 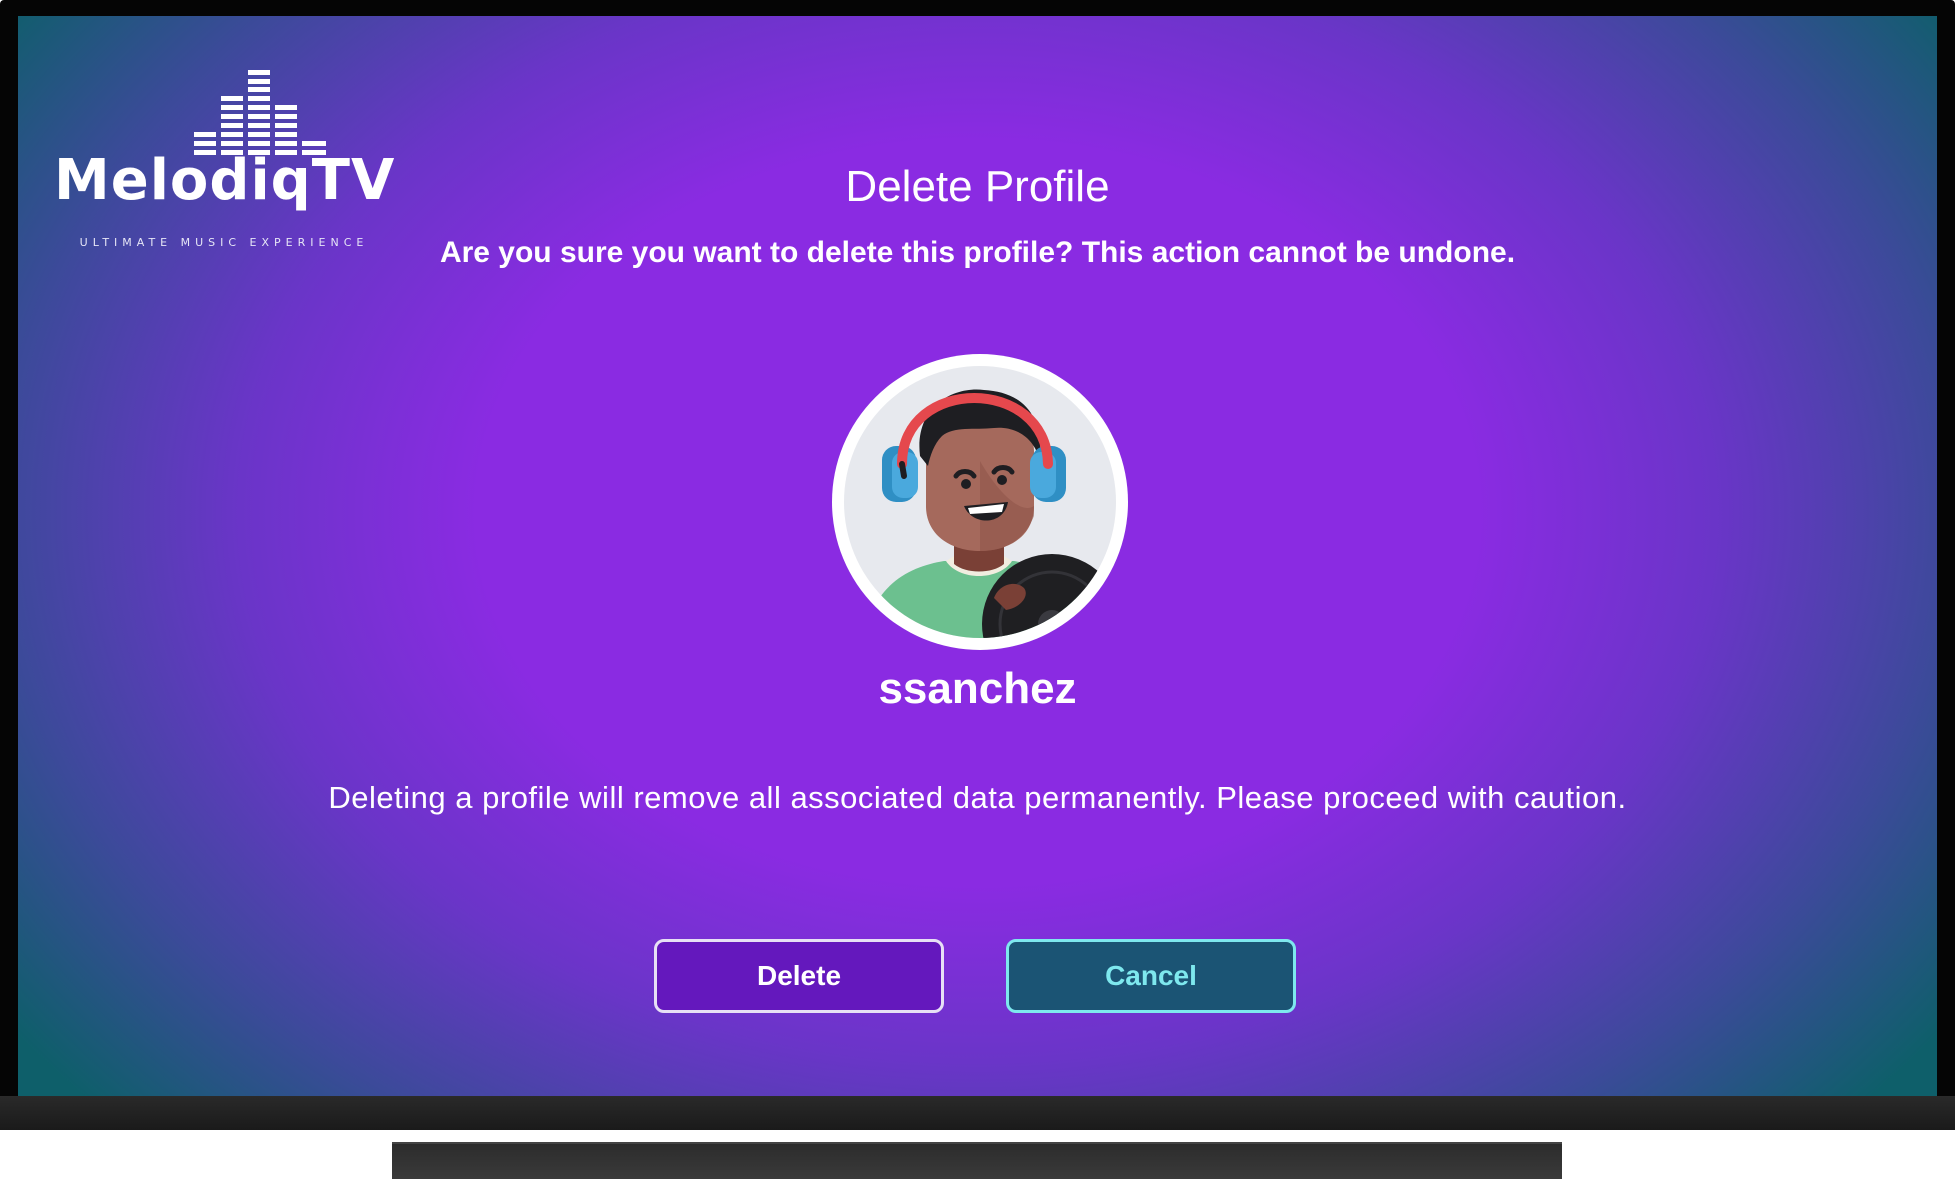 I want to click on profile-avatar, so click(x=980, y=502).